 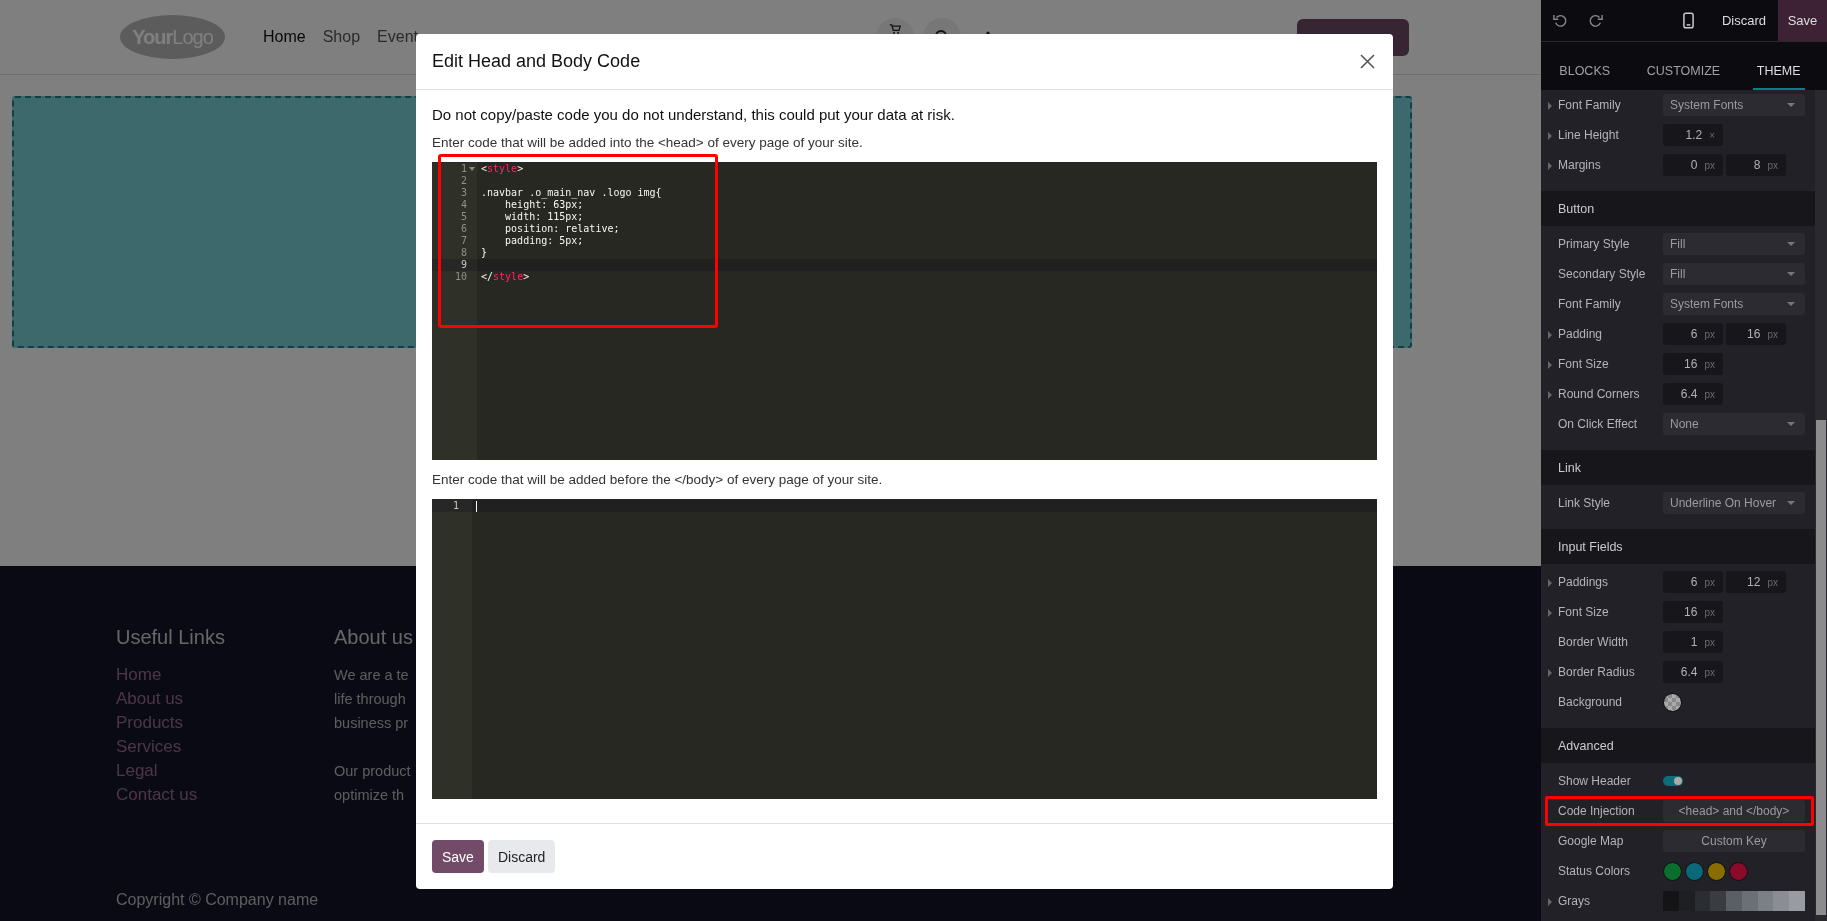 I want to click on line-number: 6, so click(x=463, y=229).